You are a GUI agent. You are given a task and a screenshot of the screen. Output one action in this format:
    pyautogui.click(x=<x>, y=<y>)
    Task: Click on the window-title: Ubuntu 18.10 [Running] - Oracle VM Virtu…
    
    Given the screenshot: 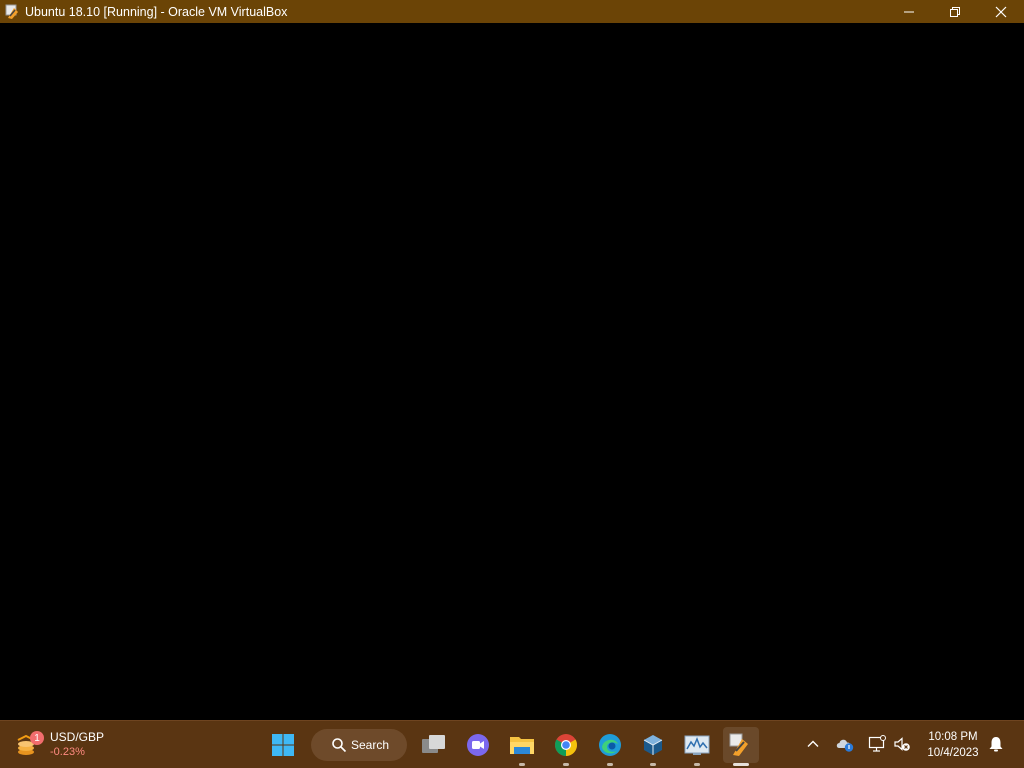 What is the action you would take?
    pyautogui.click(x=156, y=11)
    